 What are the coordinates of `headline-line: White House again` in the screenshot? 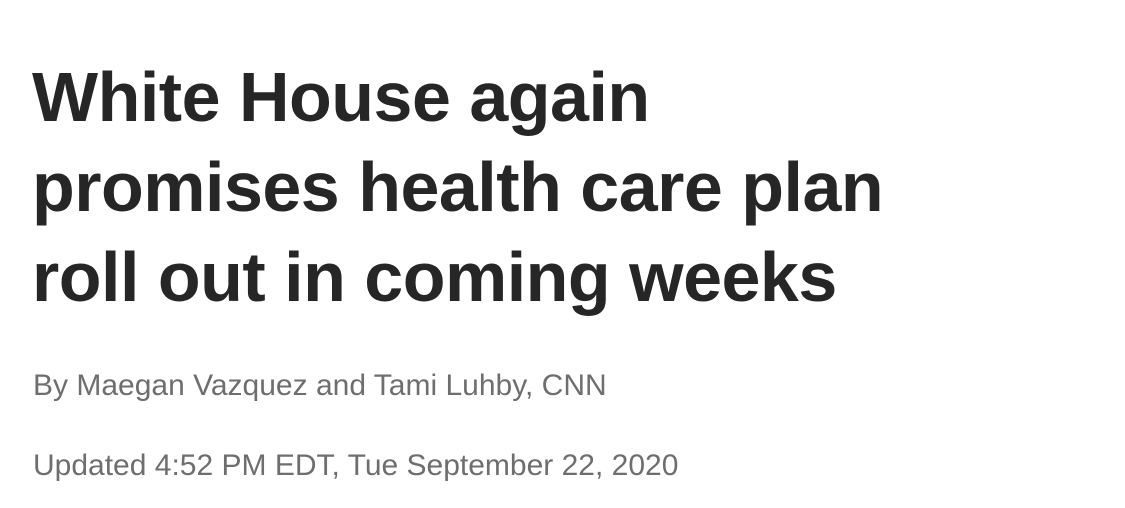 It's located at (341, 97).